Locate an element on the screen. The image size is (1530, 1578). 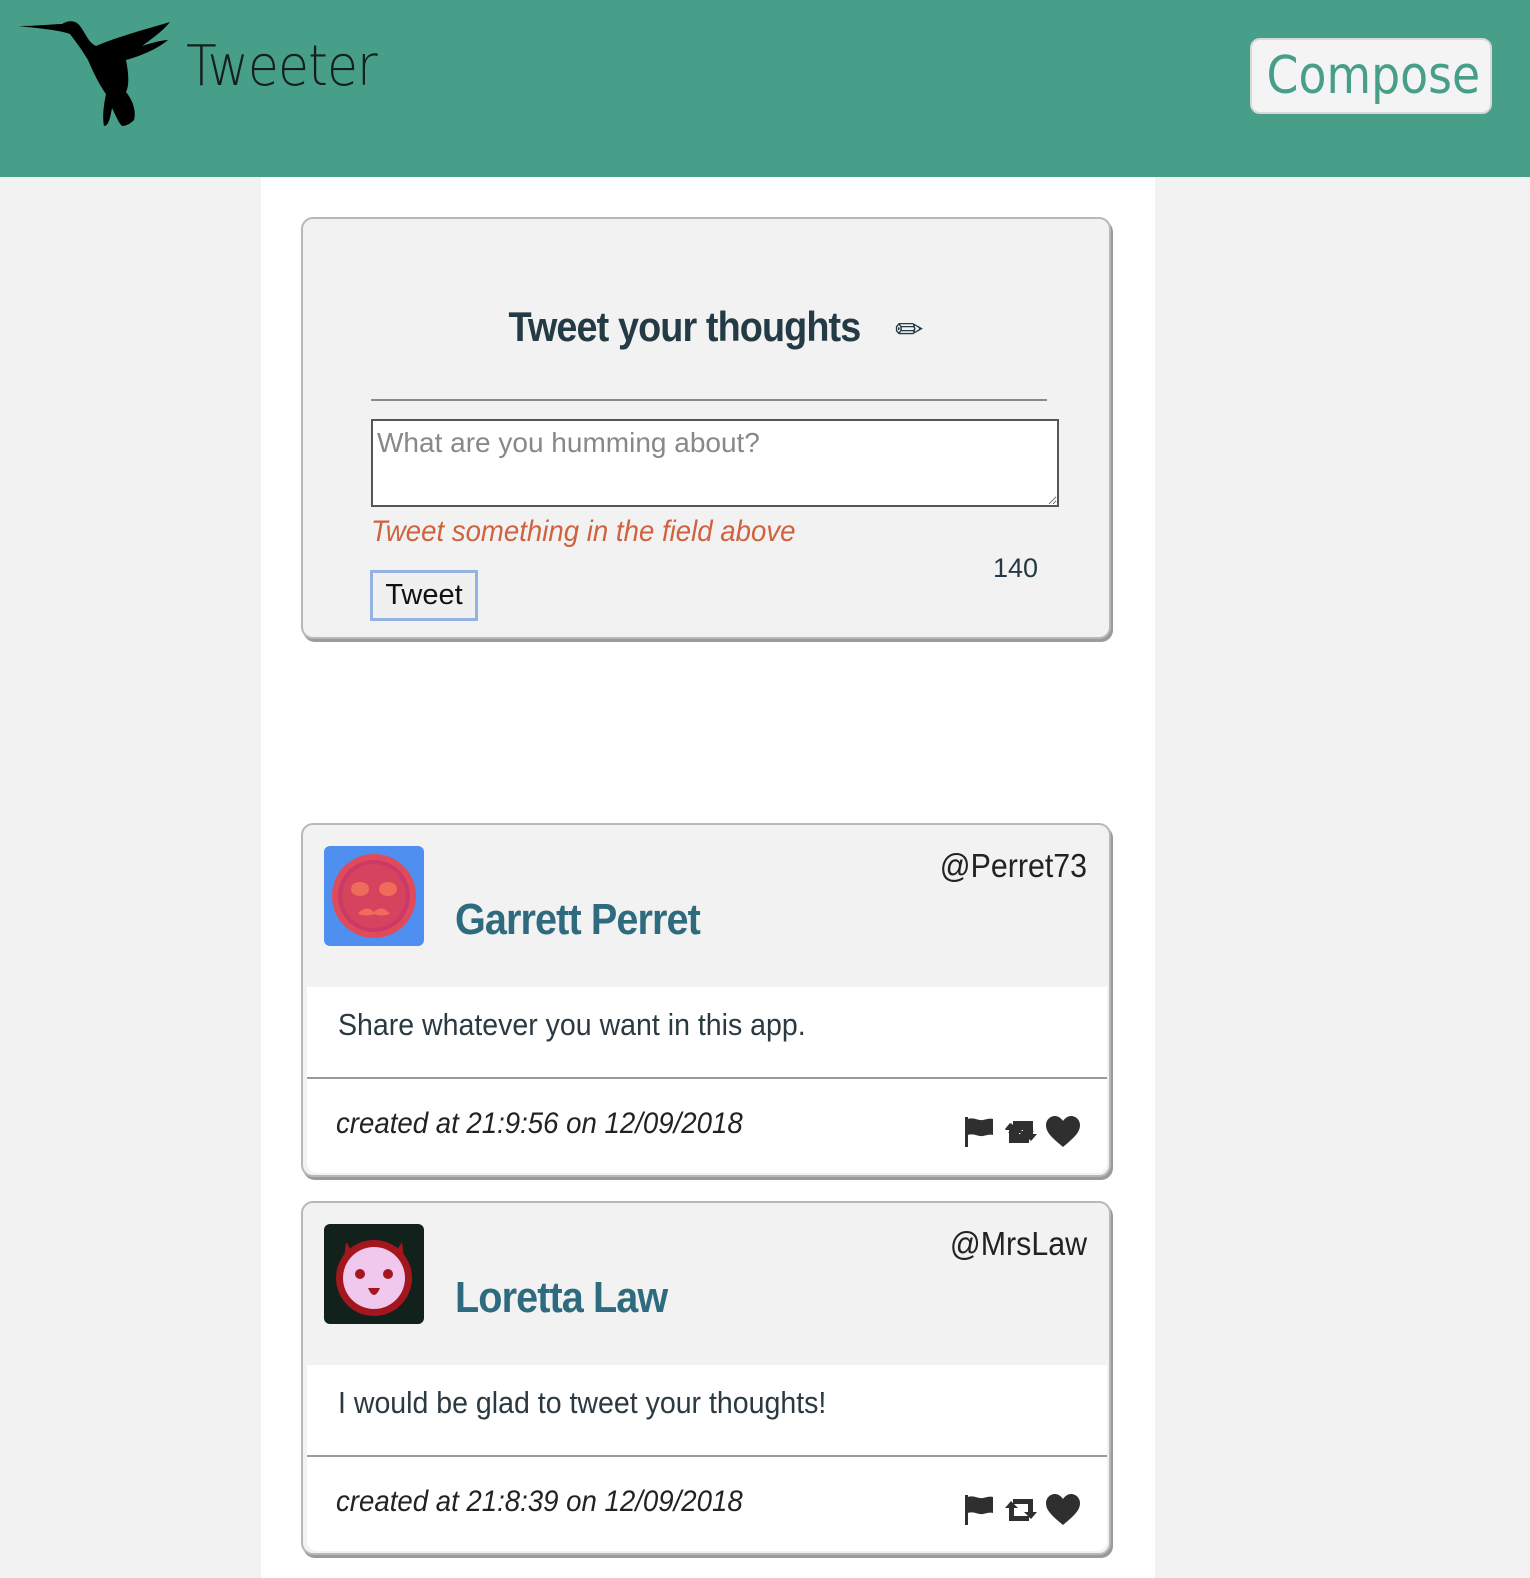
tweet-body: Share whatever you want in this app. is located at coordinates (707, 1033).